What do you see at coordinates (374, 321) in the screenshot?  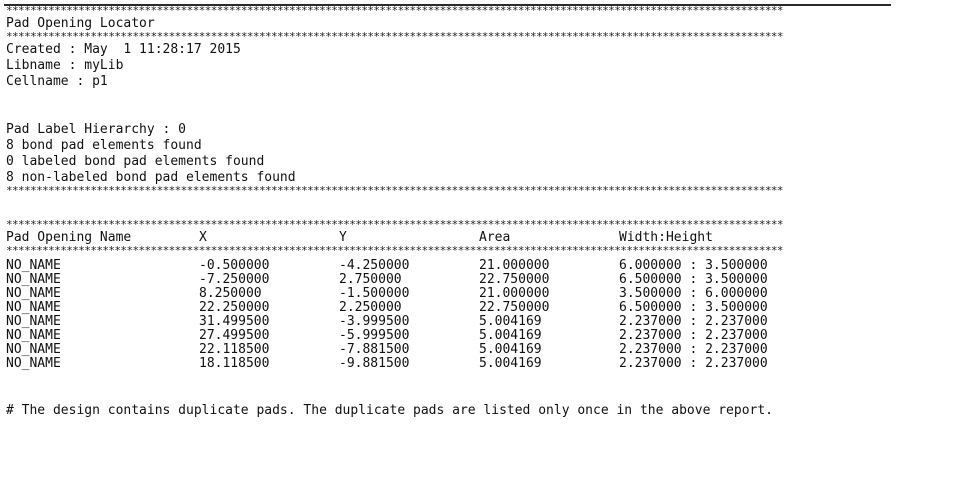 I see `cell-y: -3.999500` at bounding box center [374, 321].